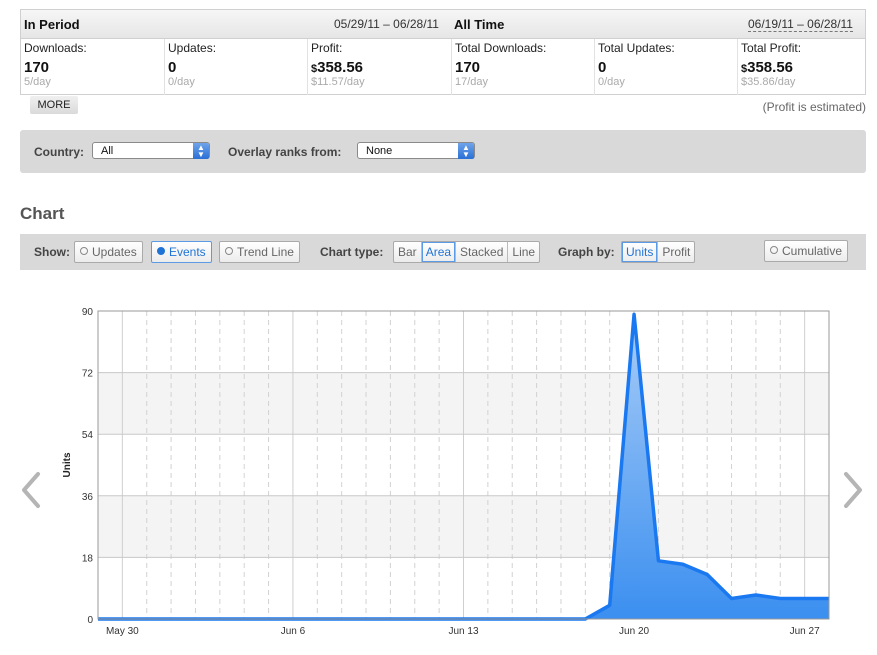 This screenshot has height=655, width=877. Describe the element at coordinates (675, 252) in the screenshot. I see `graph-by-profit: Profit` at that location.